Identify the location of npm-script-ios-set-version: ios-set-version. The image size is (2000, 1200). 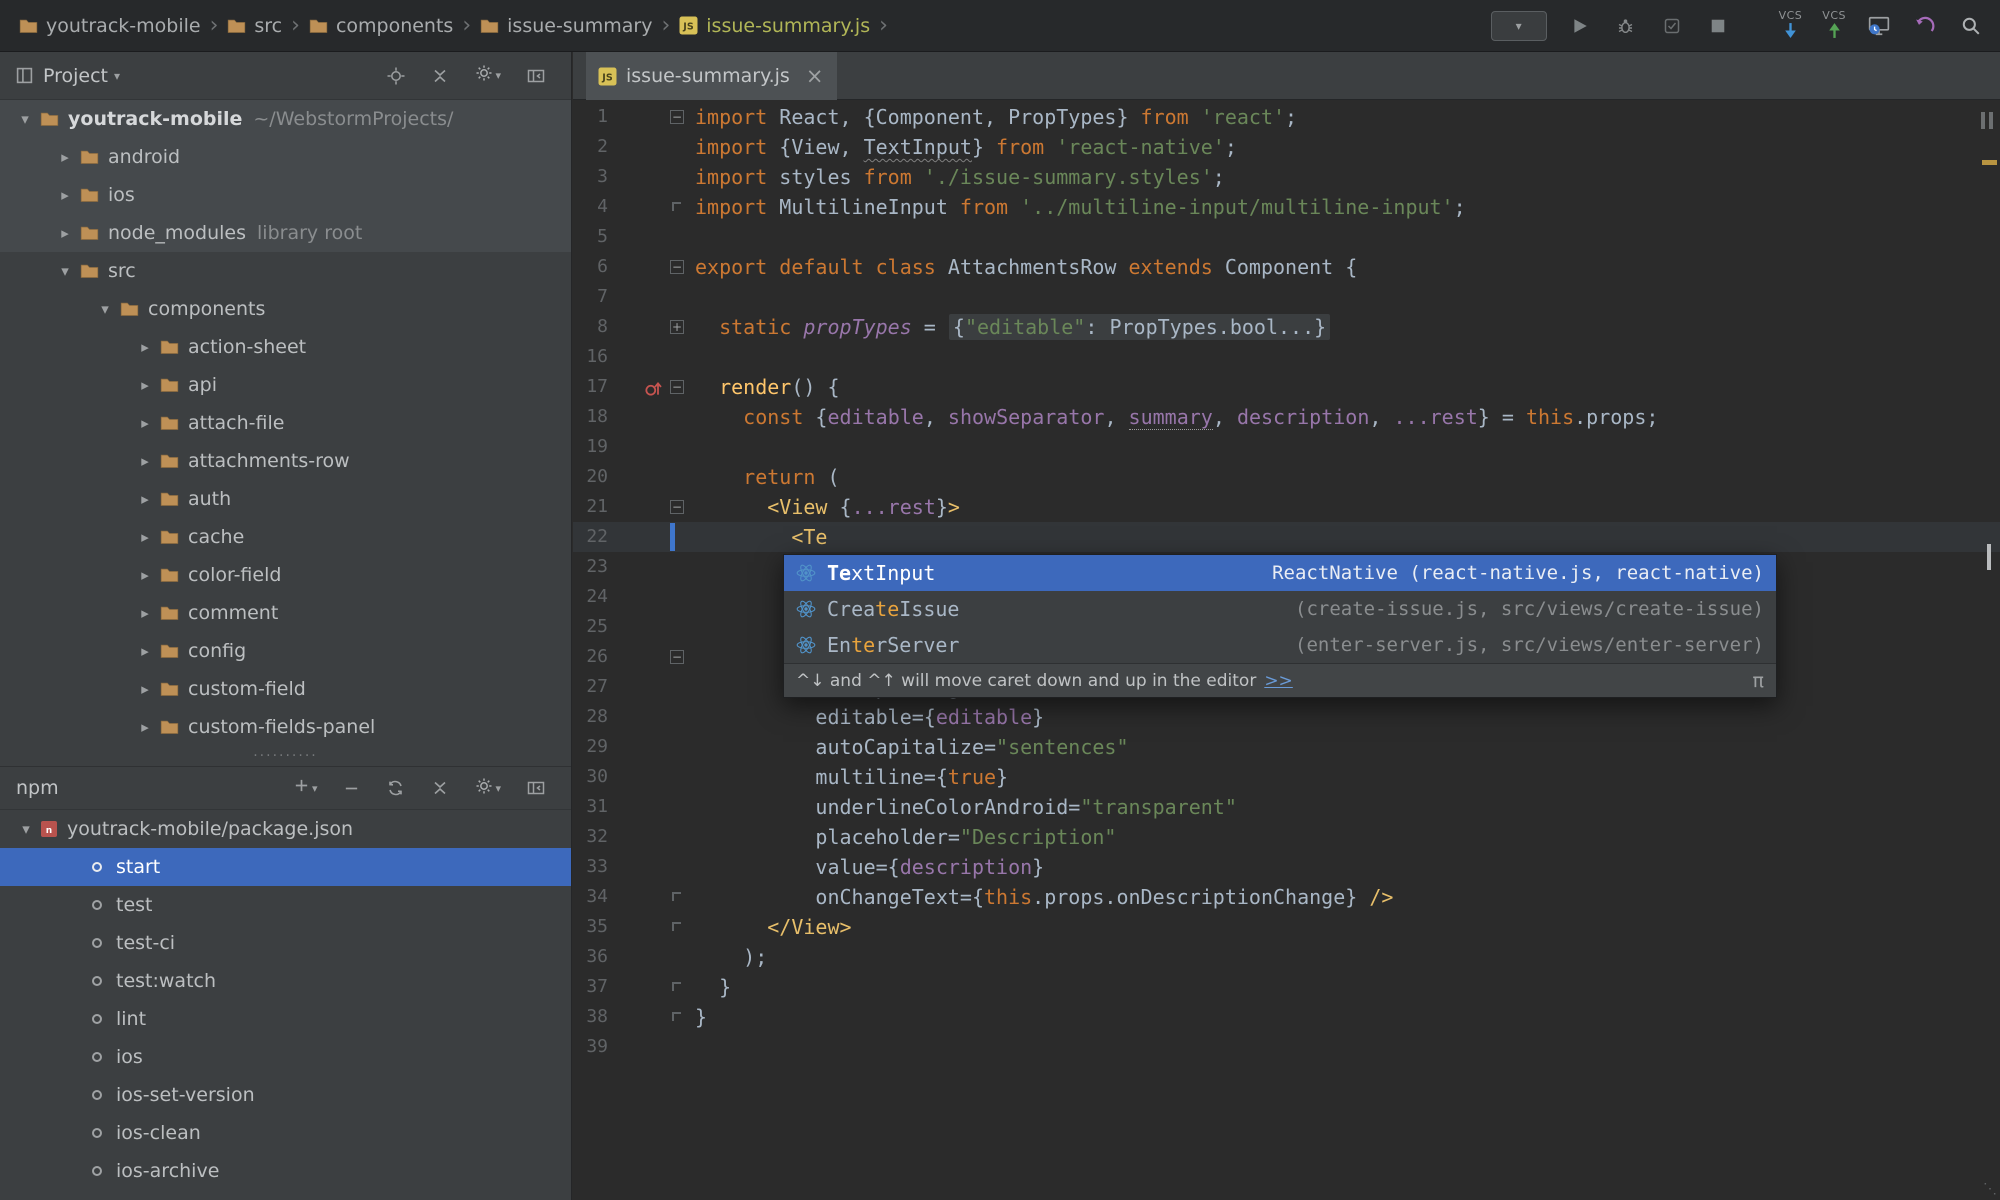
(285, 1095).